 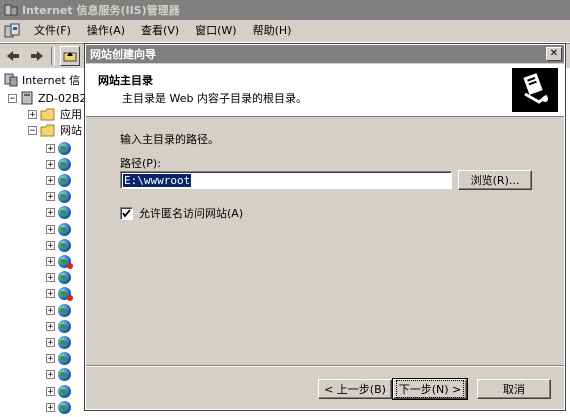 I want to click on header-title: 网站主目录, so click(x=125, y=80).